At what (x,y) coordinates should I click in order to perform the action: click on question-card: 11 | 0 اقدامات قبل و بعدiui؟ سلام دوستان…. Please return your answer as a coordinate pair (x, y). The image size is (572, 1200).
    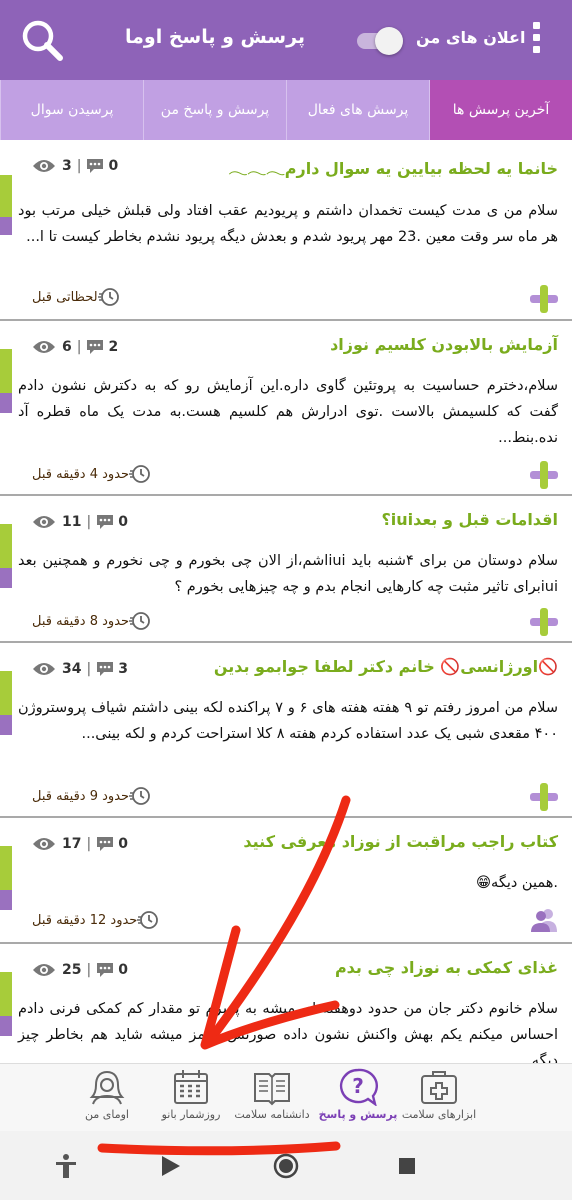
    Looking at the image, I should click on (286, 569).